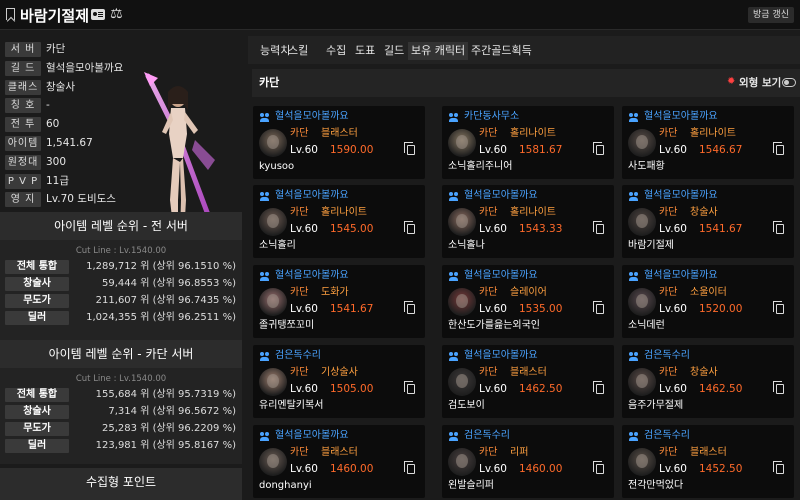 This screenshot has height=500, width=800. What do you see at coordinates (116, 14) in the screenshot?
I see `scale-icon: ⚖` at bounding box center [116, 14].